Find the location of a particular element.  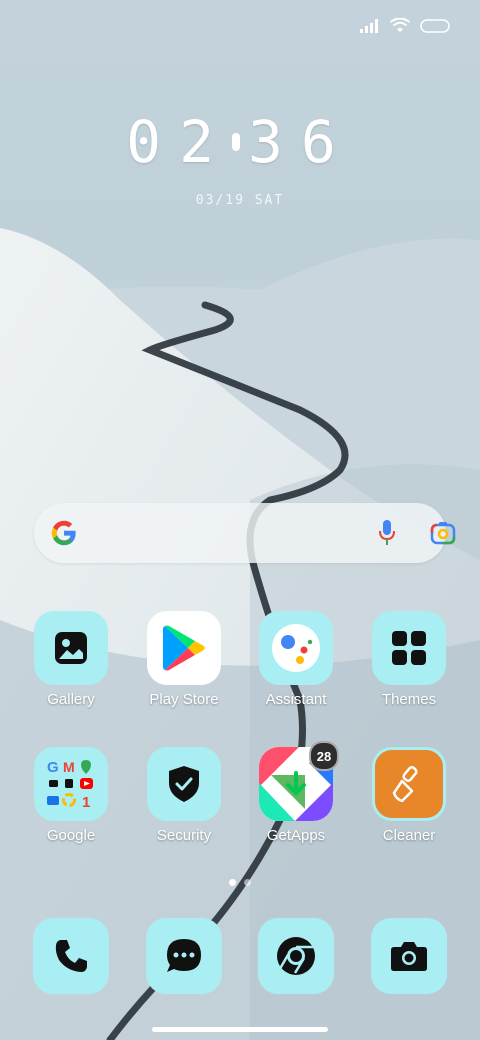

app-gallery: Gallery is located at coordinates (71, 659).